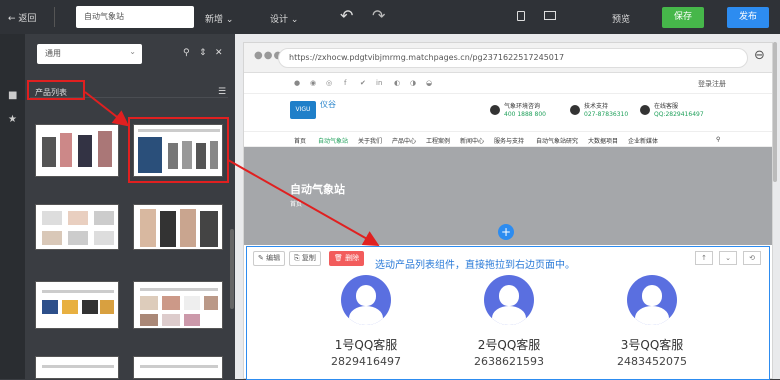  Describe the element at coordinates (438, 140) in the screenshot. I see `nav-item: 工程案例` at that location.